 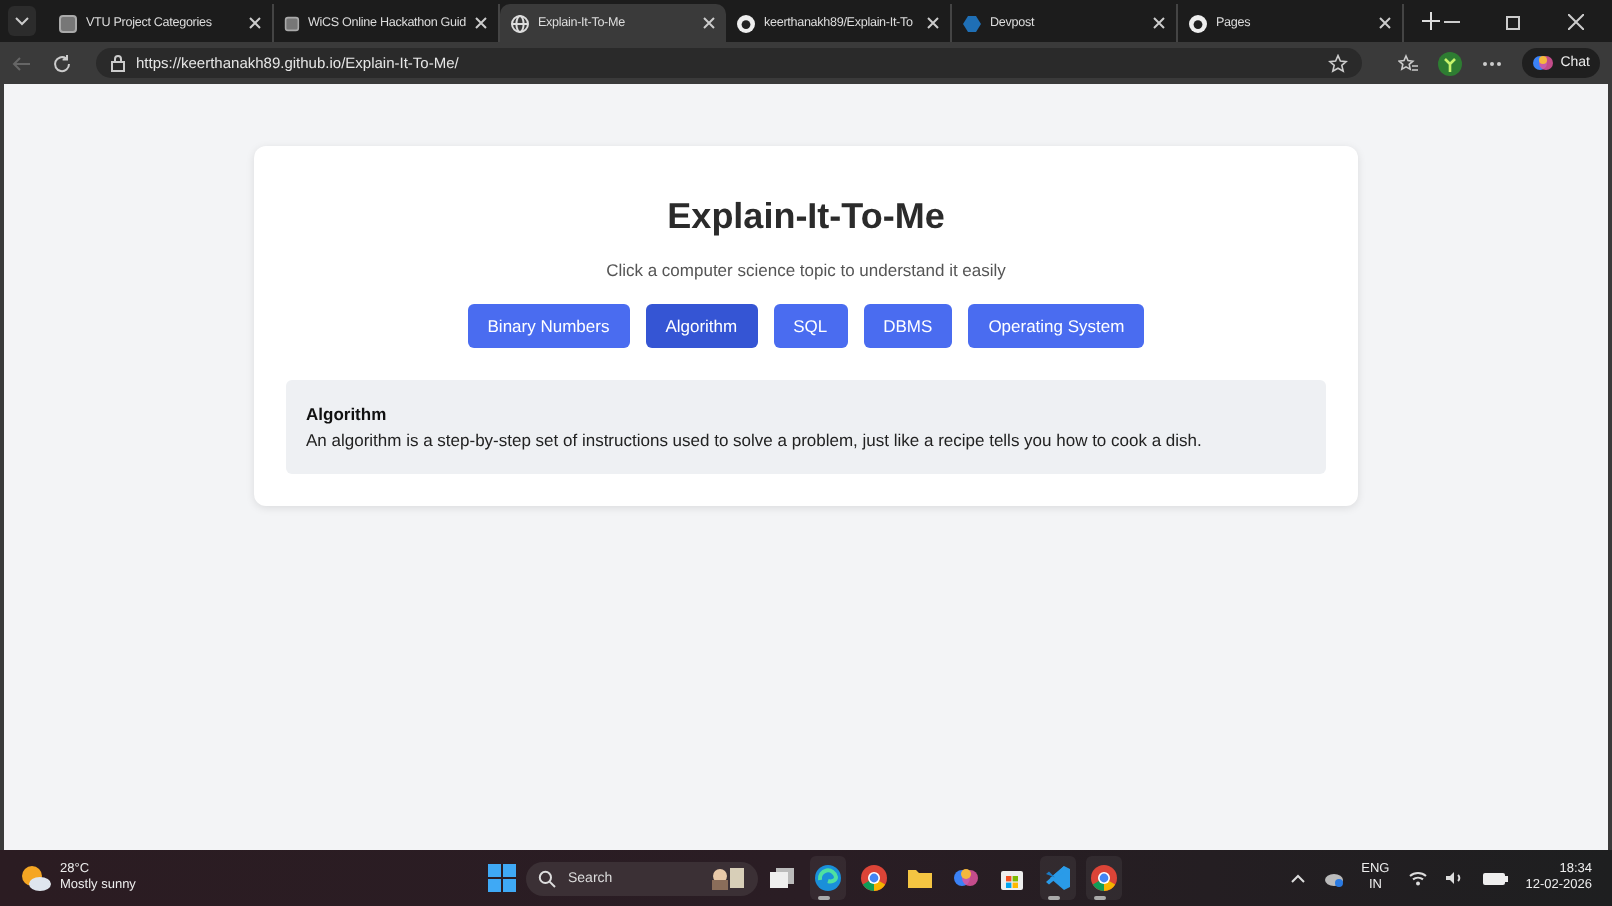 I want to click on swirl-icon, so click(x=828, y=878).